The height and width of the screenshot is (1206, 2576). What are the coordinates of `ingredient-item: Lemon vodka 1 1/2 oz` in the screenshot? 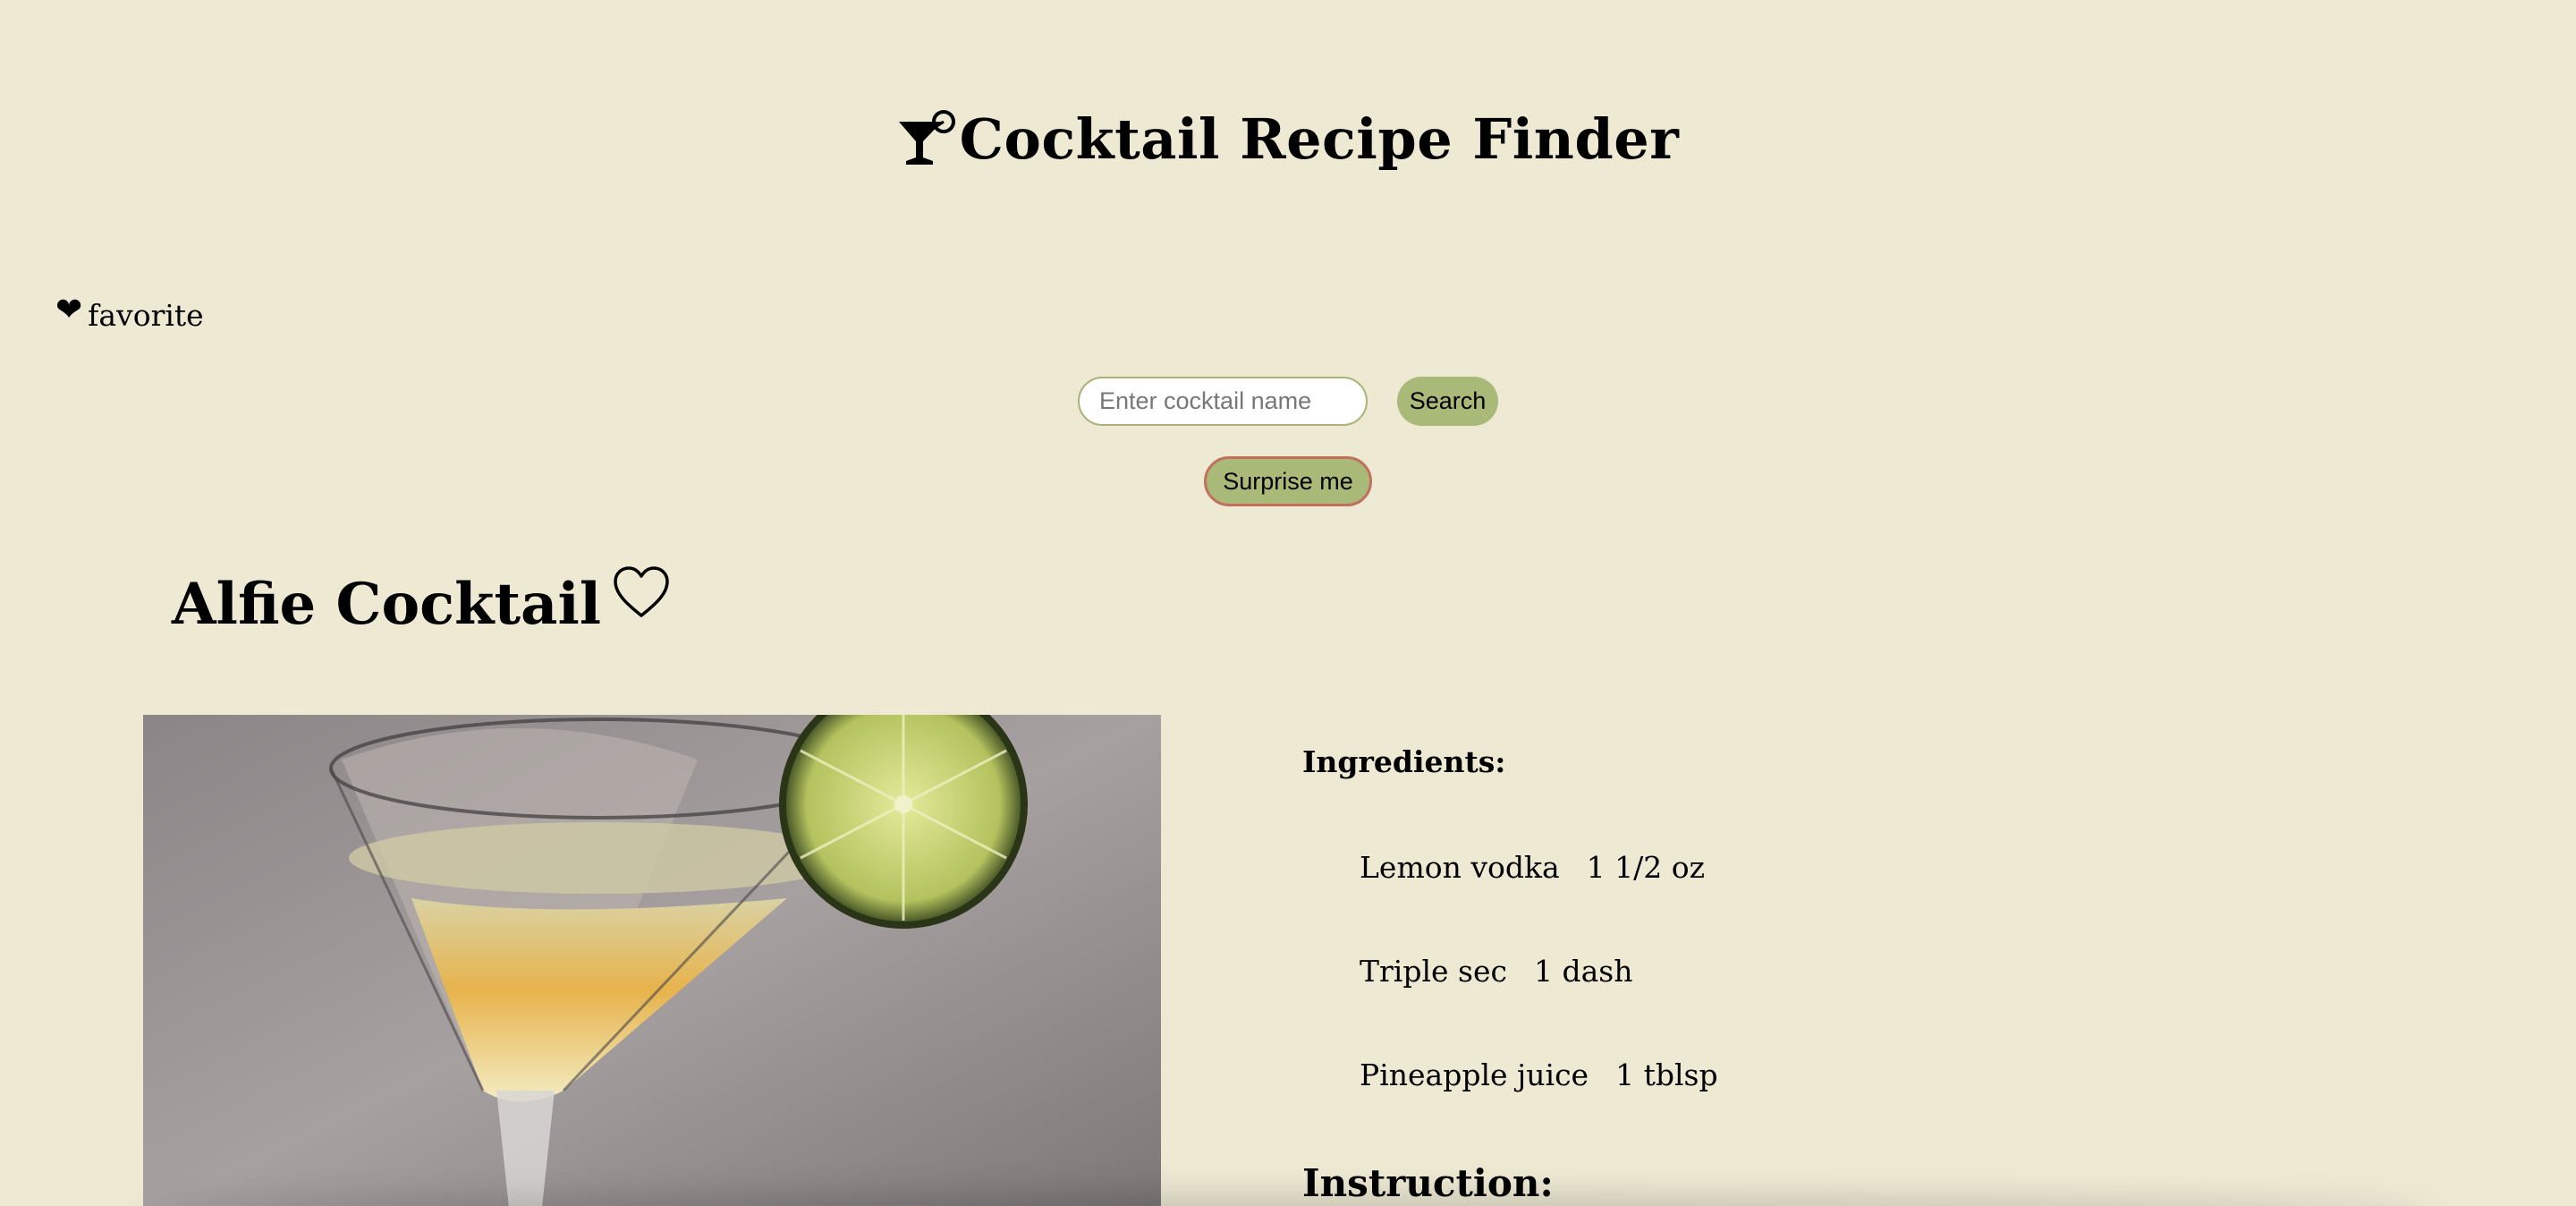 It's located at (1532, 867).